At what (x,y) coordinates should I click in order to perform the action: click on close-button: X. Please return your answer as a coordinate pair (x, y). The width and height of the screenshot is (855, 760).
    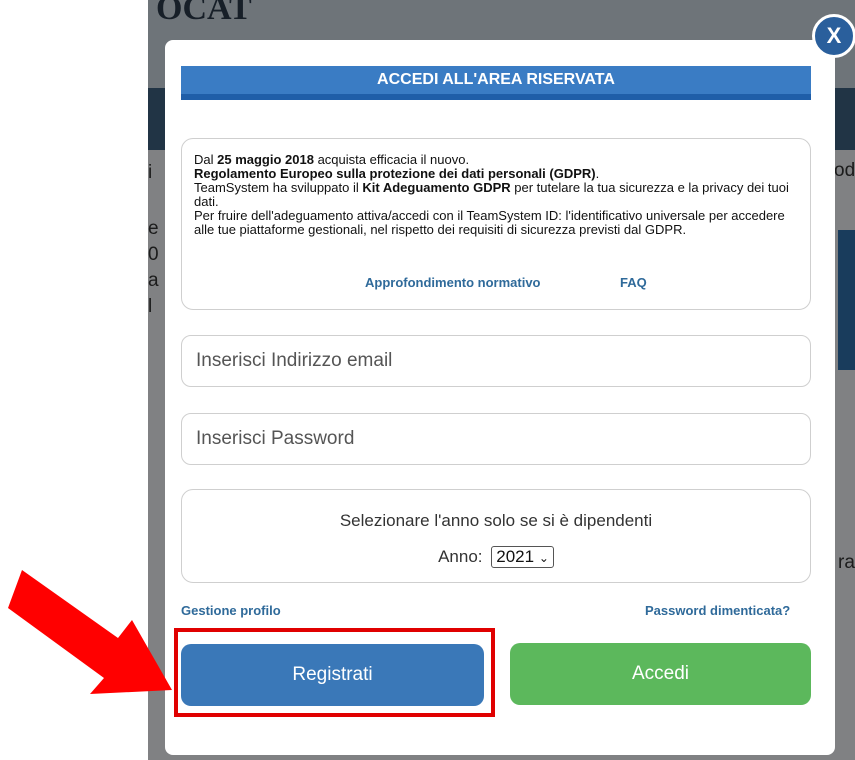
    Looking at the image, I should click on (833, 36).